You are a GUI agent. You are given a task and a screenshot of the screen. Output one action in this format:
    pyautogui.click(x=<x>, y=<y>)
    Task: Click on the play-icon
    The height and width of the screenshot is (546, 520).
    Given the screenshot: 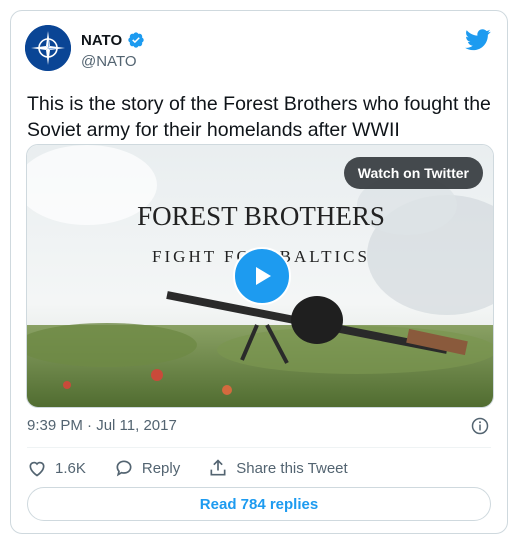 What is the action you would take?
    pyautogui.click(x=263, y=276)
    